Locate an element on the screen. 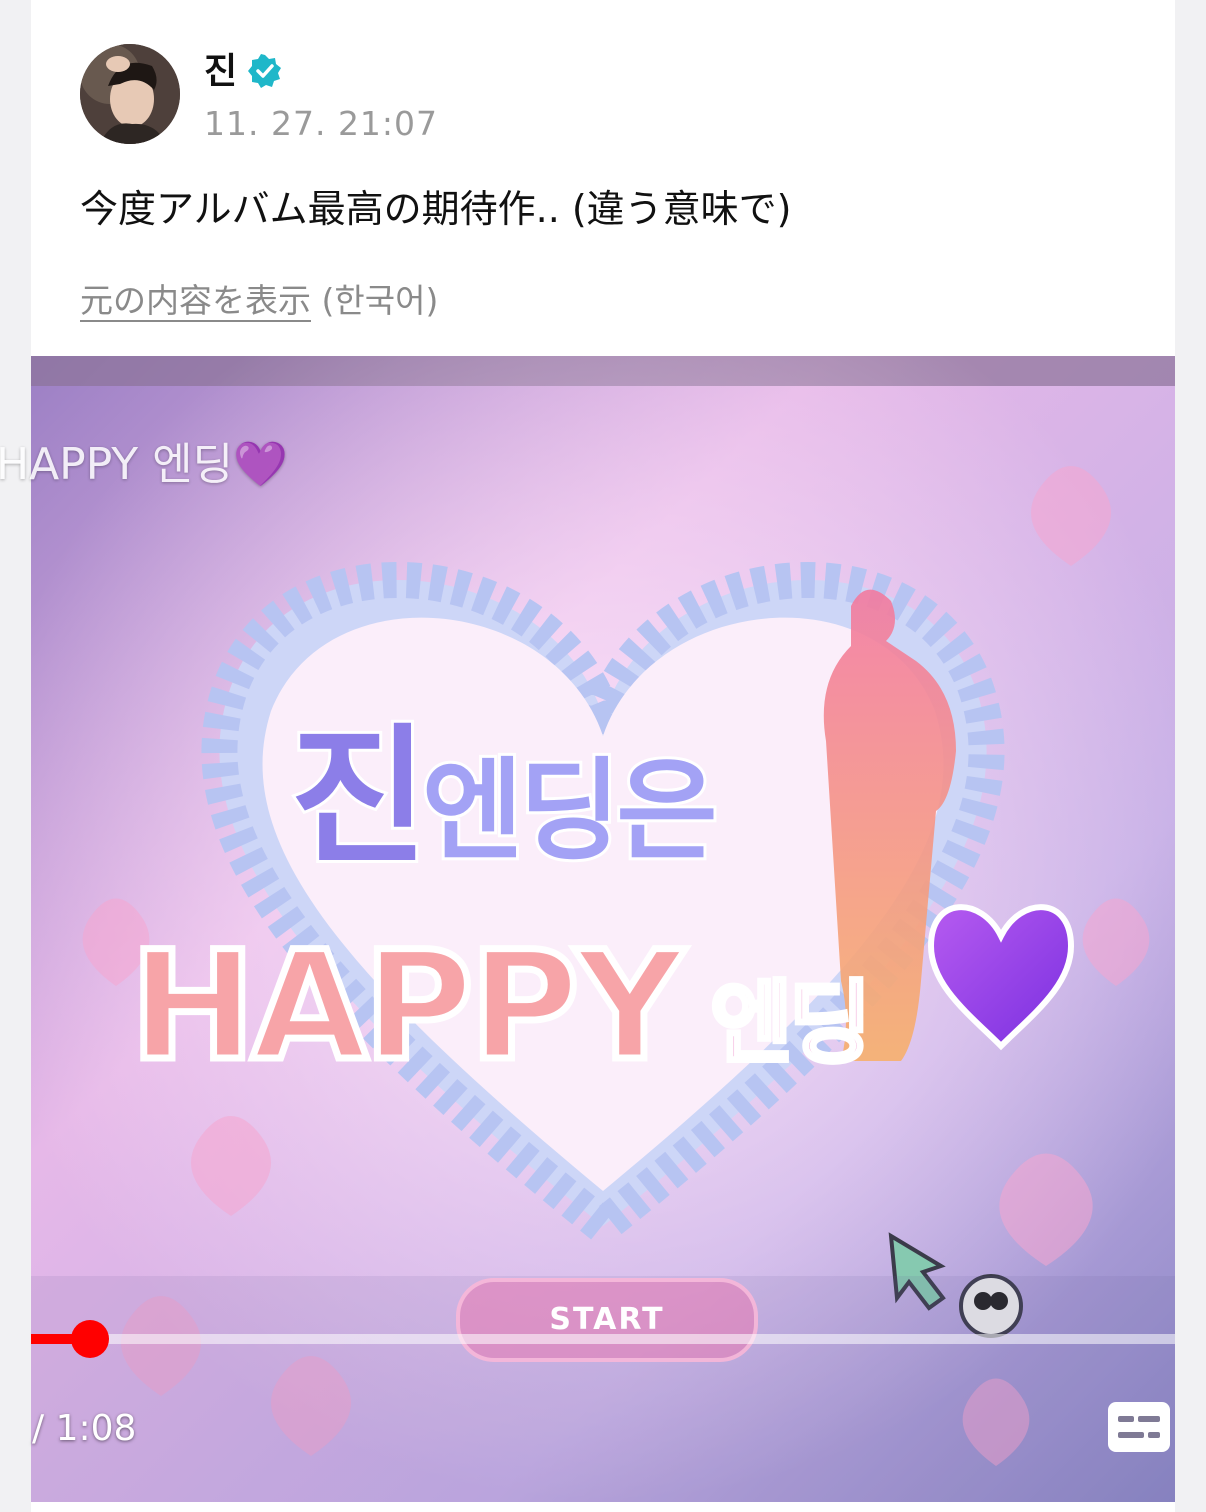 The height and width of the screenshot is (1512, 1206). video-time-display: / 1:08 is located at coordinates (84, 1428).